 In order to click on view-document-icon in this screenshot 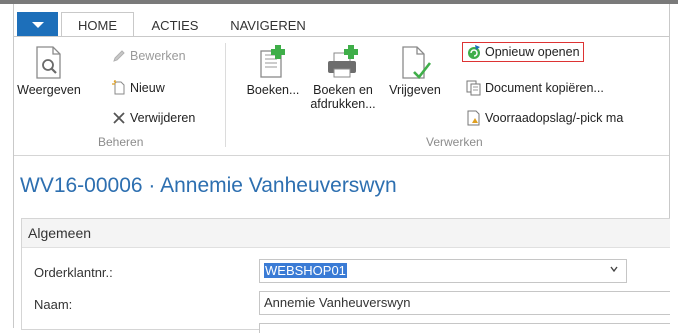, I will do `click(48, 62)`.